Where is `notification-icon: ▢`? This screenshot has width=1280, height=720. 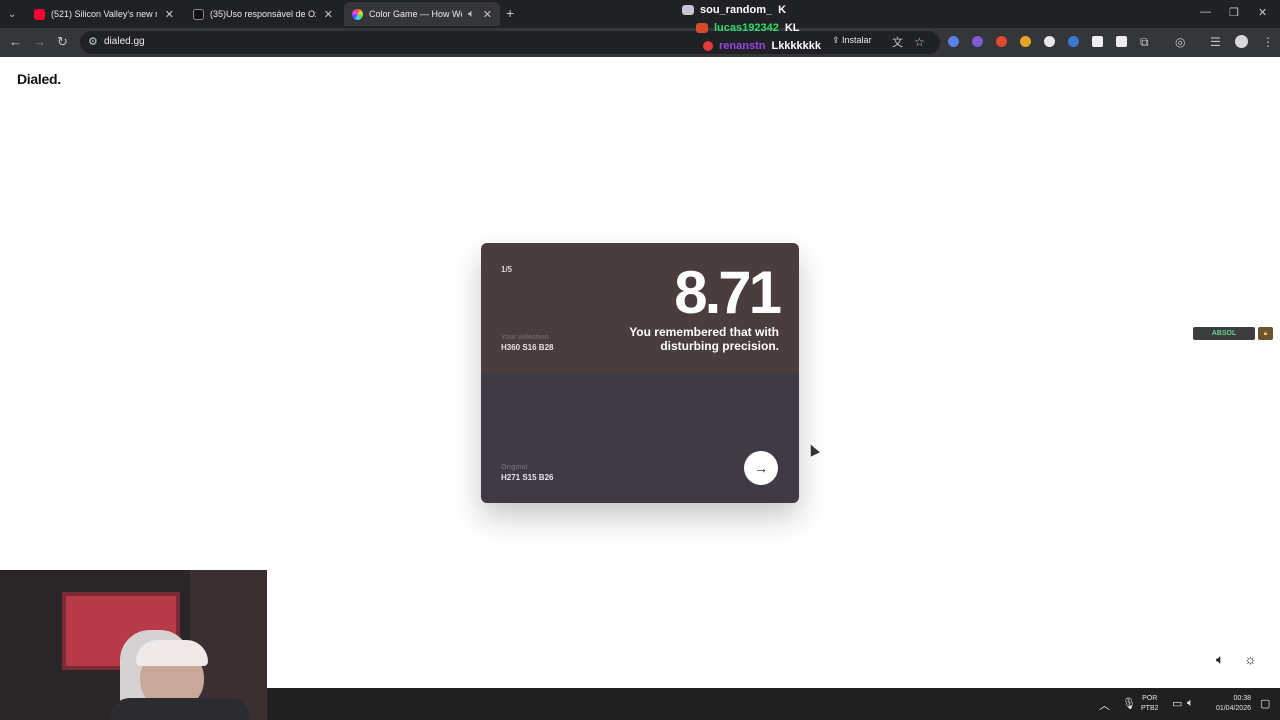
notification-icon: ▢ is located at coordinates (1265, 703).